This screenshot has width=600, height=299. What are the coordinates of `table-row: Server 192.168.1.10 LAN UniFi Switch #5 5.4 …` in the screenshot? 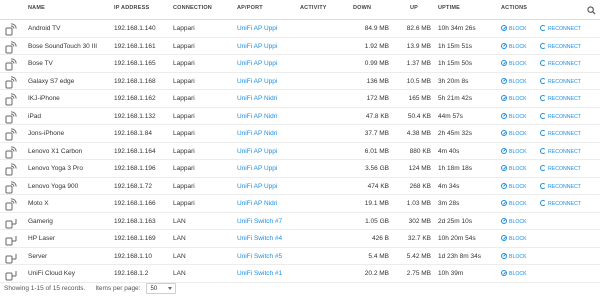 It's located at (300, 256).